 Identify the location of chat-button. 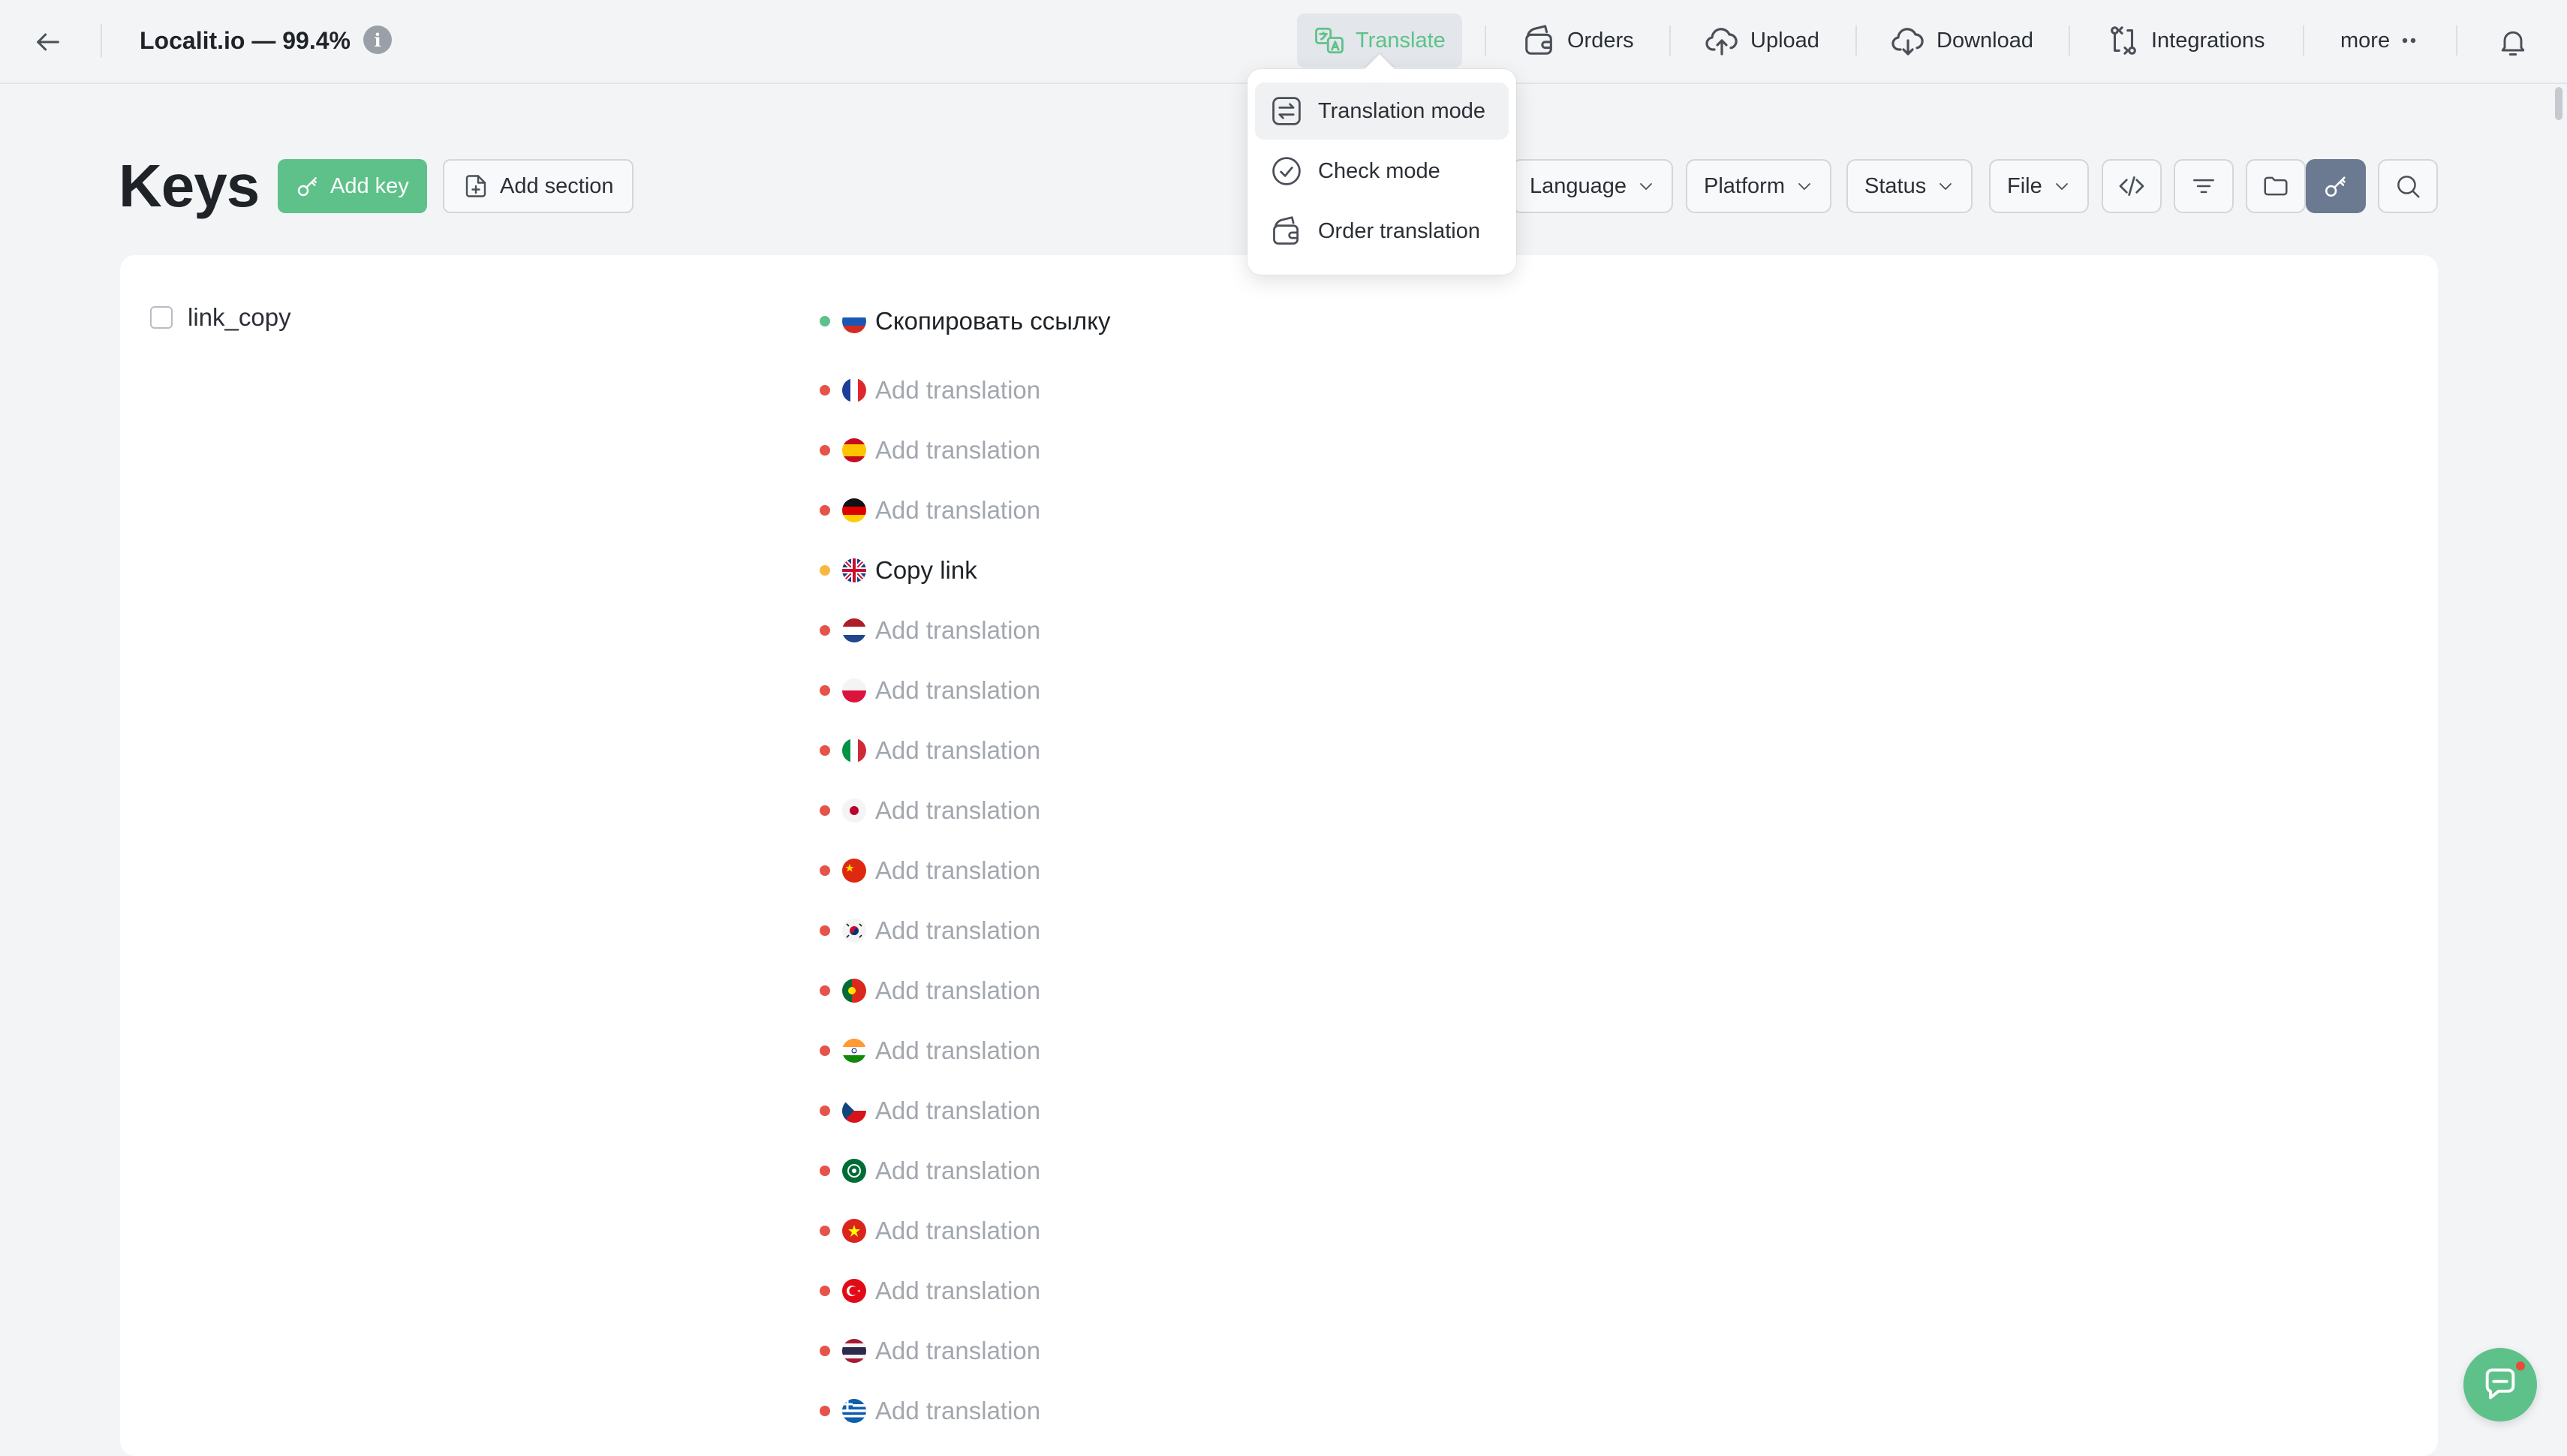
(2500, 1384).